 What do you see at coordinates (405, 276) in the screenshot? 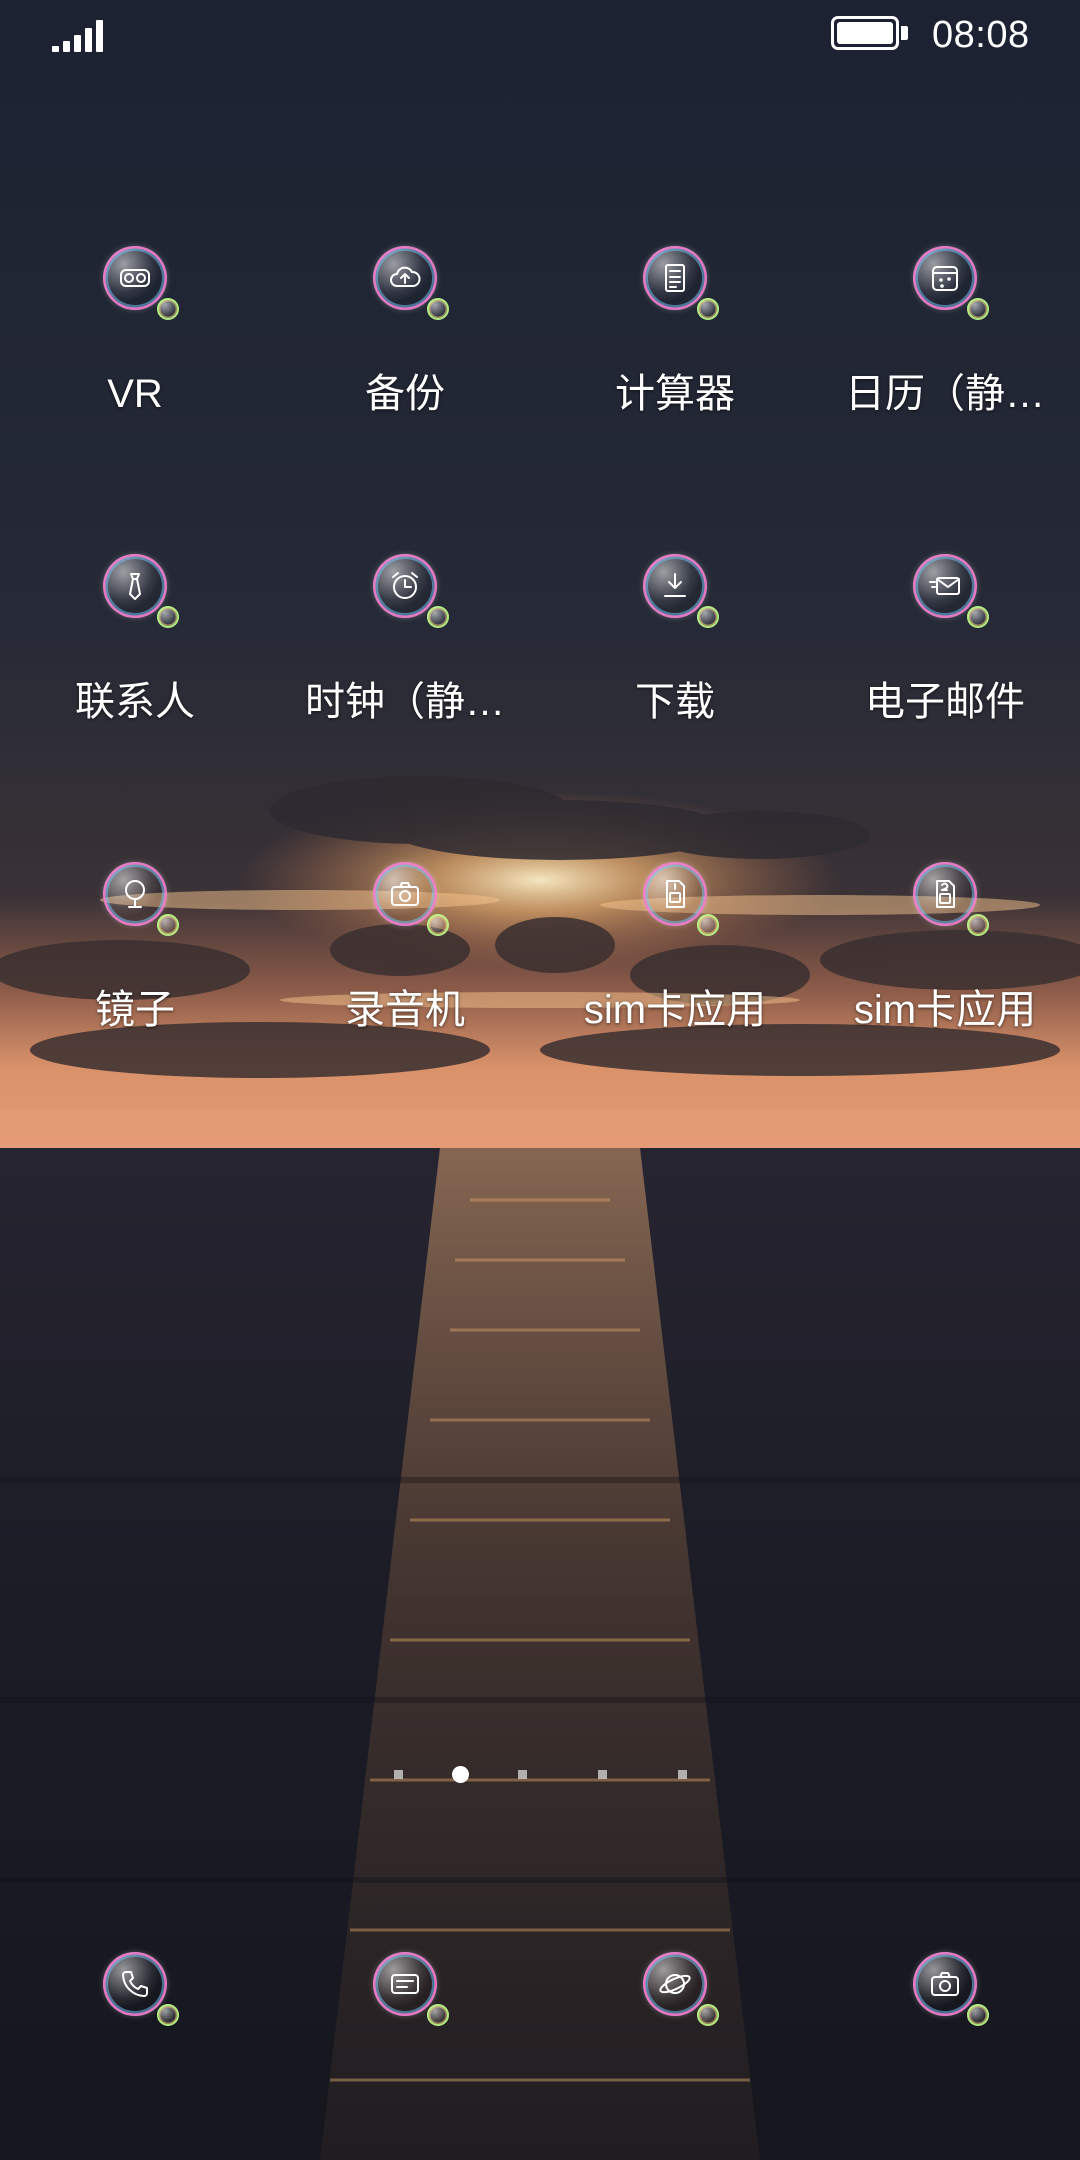
I see `cloud-upload-icon` at bounding box center [405, 276].